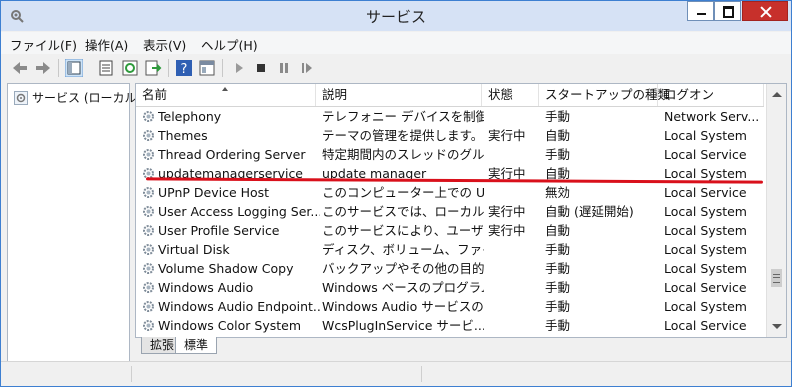 This screenshot has height=387, width=792. I want to click on column-header-startup-type: スタートアップの種類, so click(604, 95).